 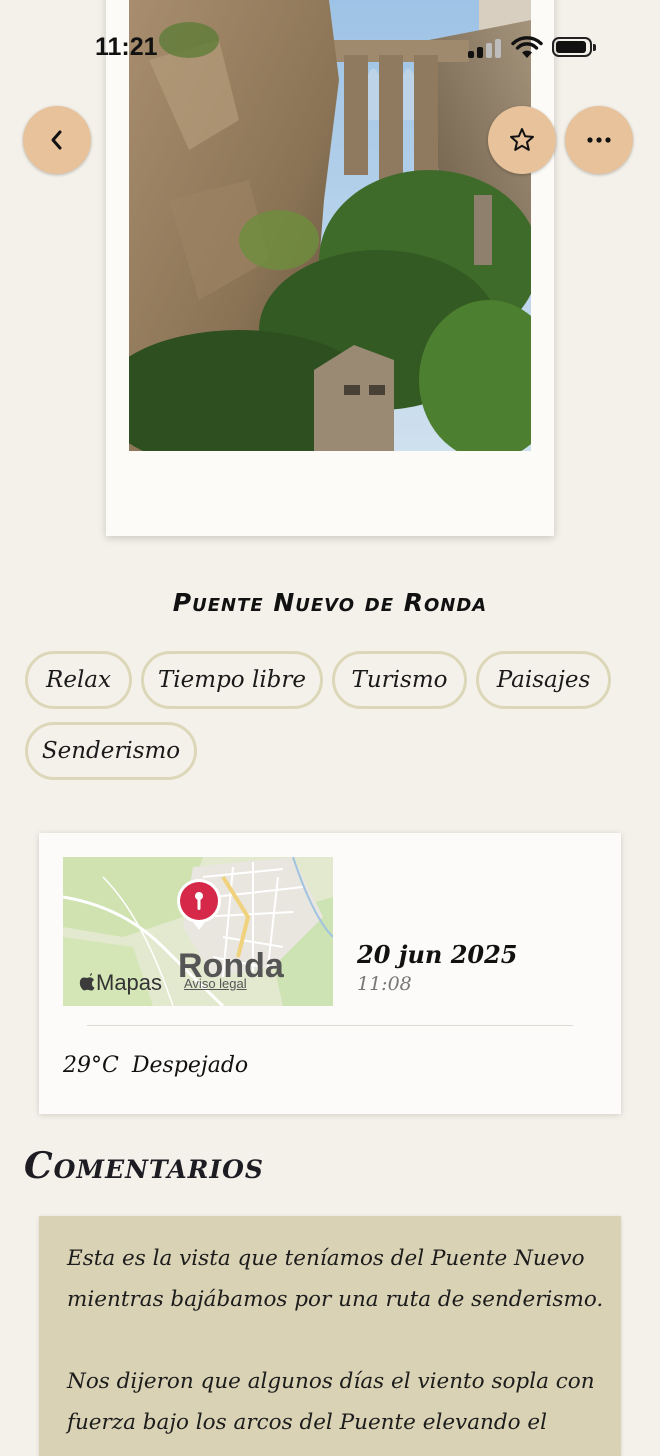 What do you see at coordinates (190, 1065) in the screenshot?
I see `weather-condition: Despejado` at bounding box center [190, 1065].